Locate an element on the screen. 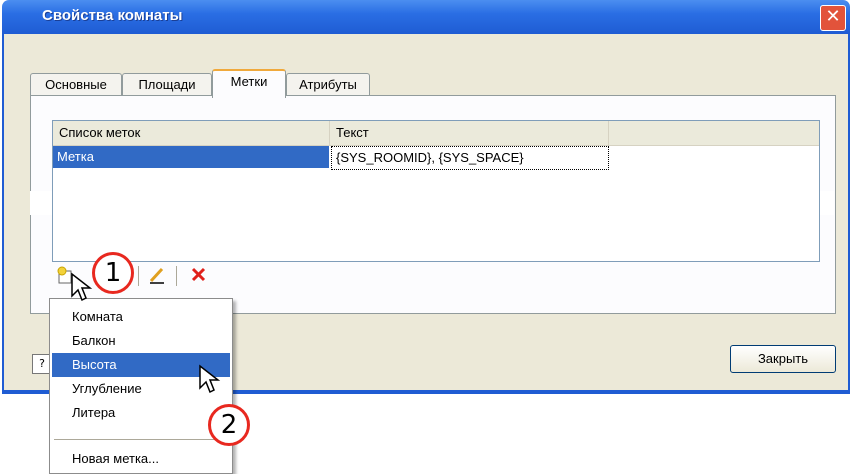 The width and height of the screenshot is (850, 474). table-row: Метка {SYS_ROOMID}, {SYS_SPACE} is located at coordinates (436, 158).